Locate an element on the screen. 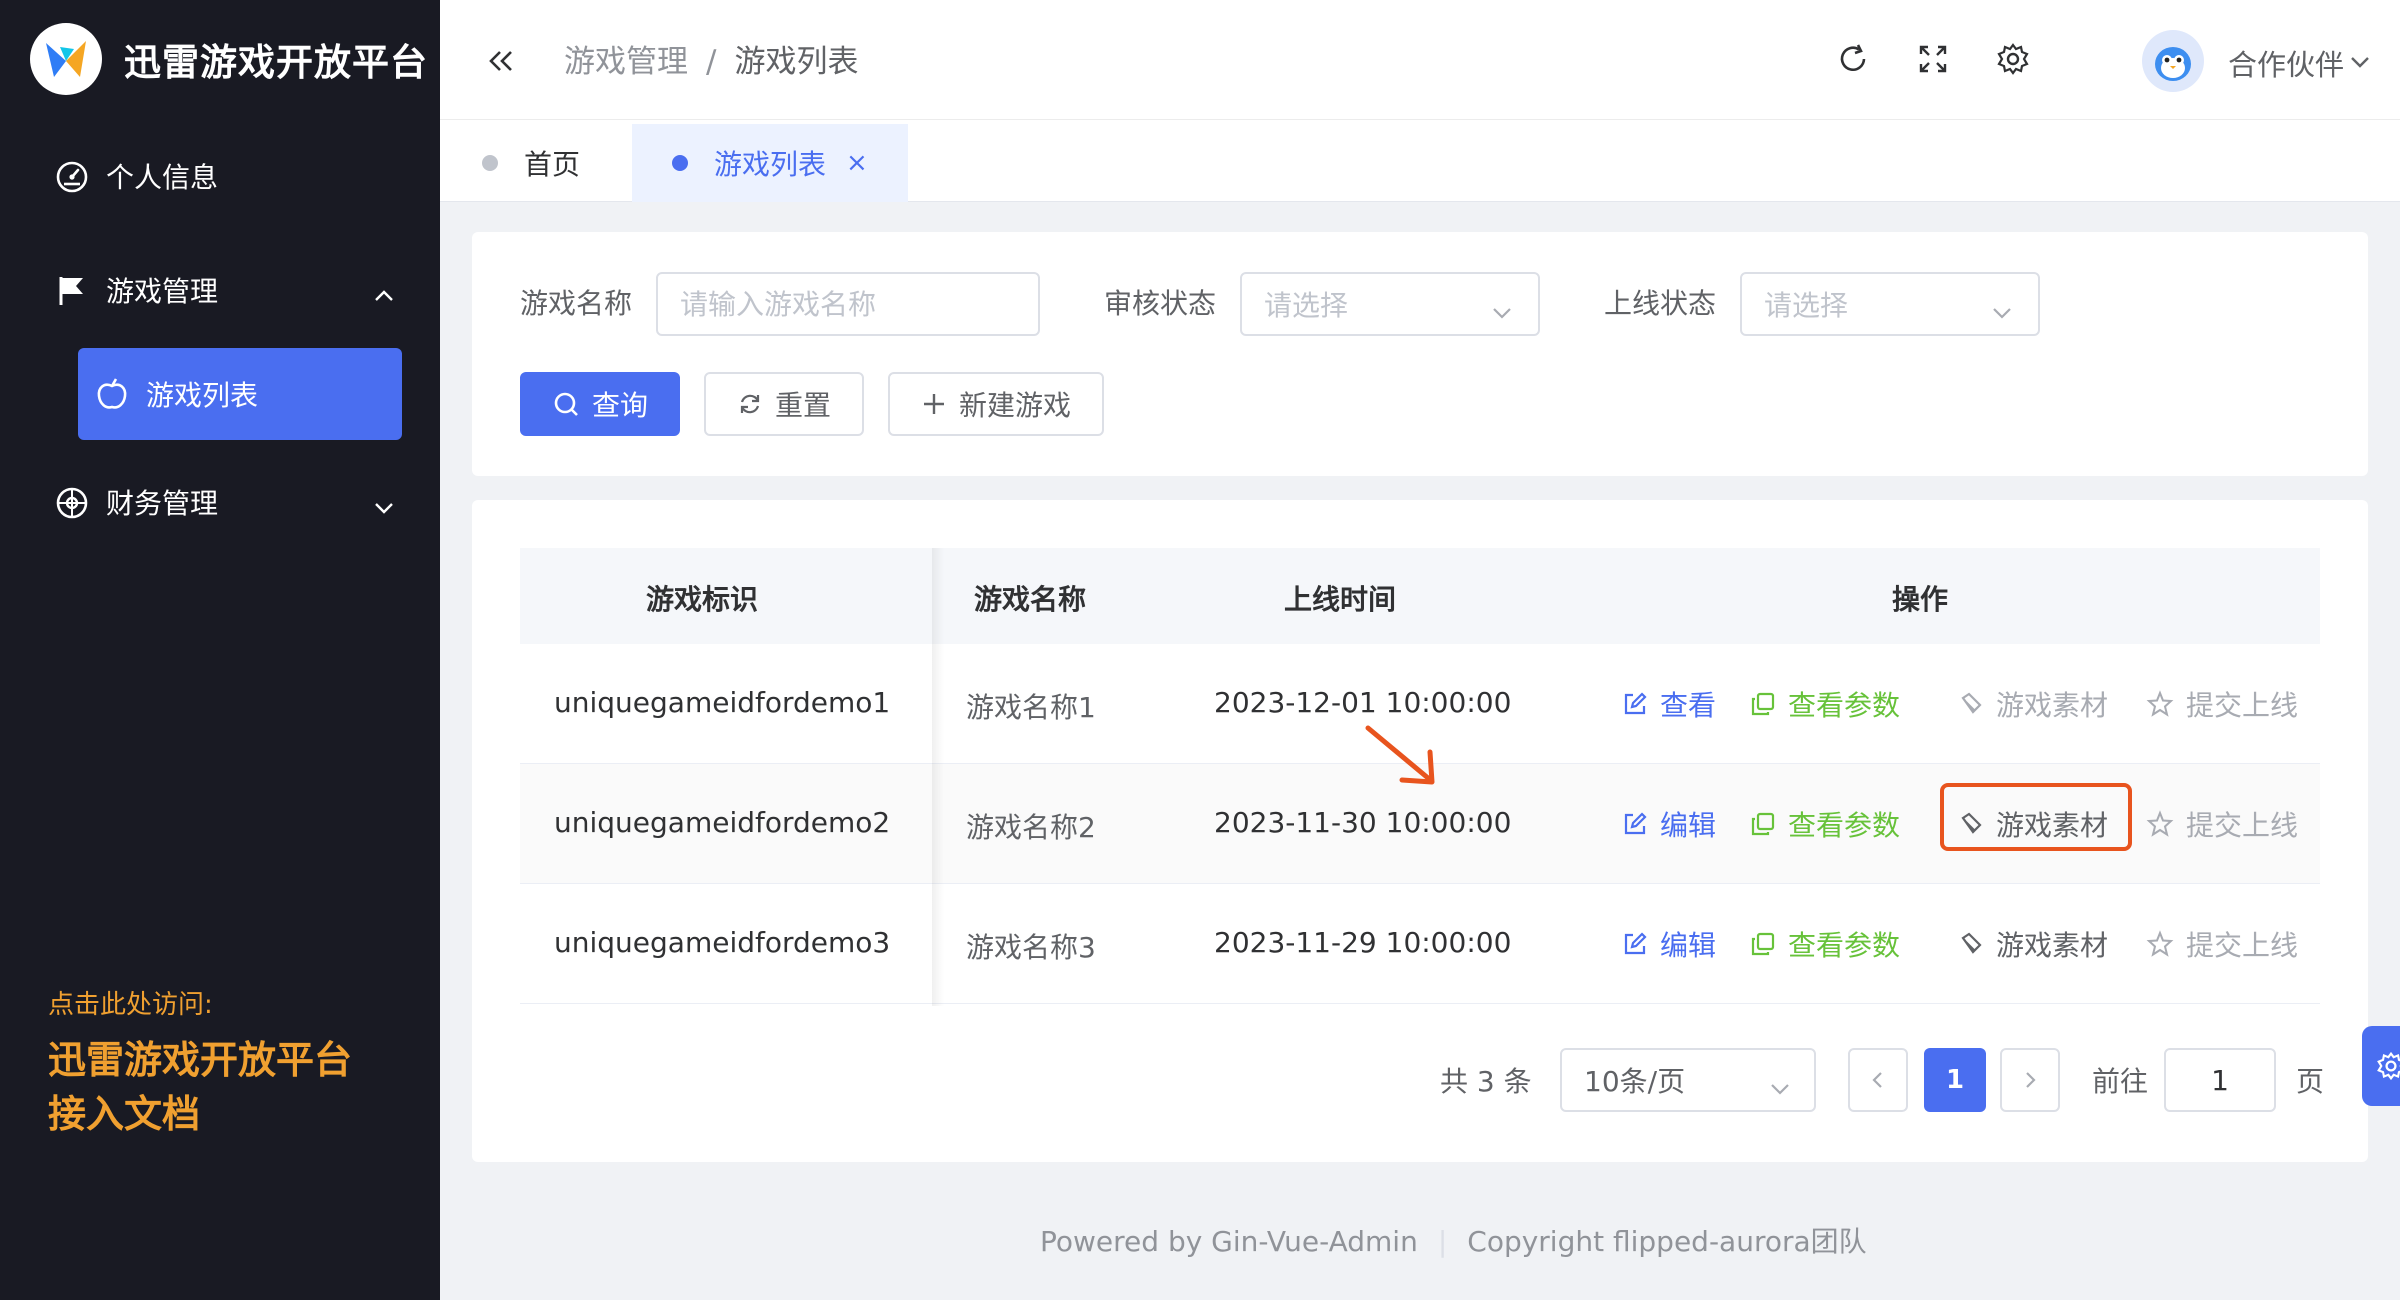  compass-icon is located at coordinates (72, 503).